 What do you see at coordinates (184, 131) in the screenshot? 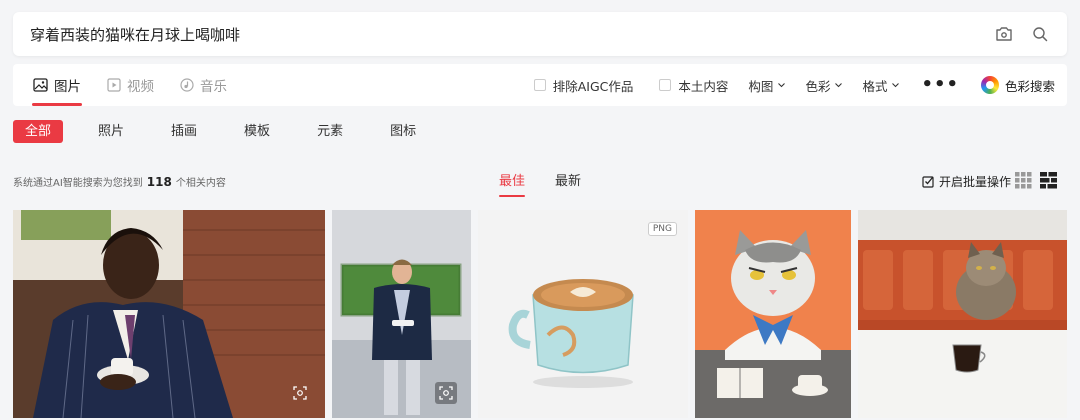
I see `category-illustration: 插画` at bounding box center [184, 131].